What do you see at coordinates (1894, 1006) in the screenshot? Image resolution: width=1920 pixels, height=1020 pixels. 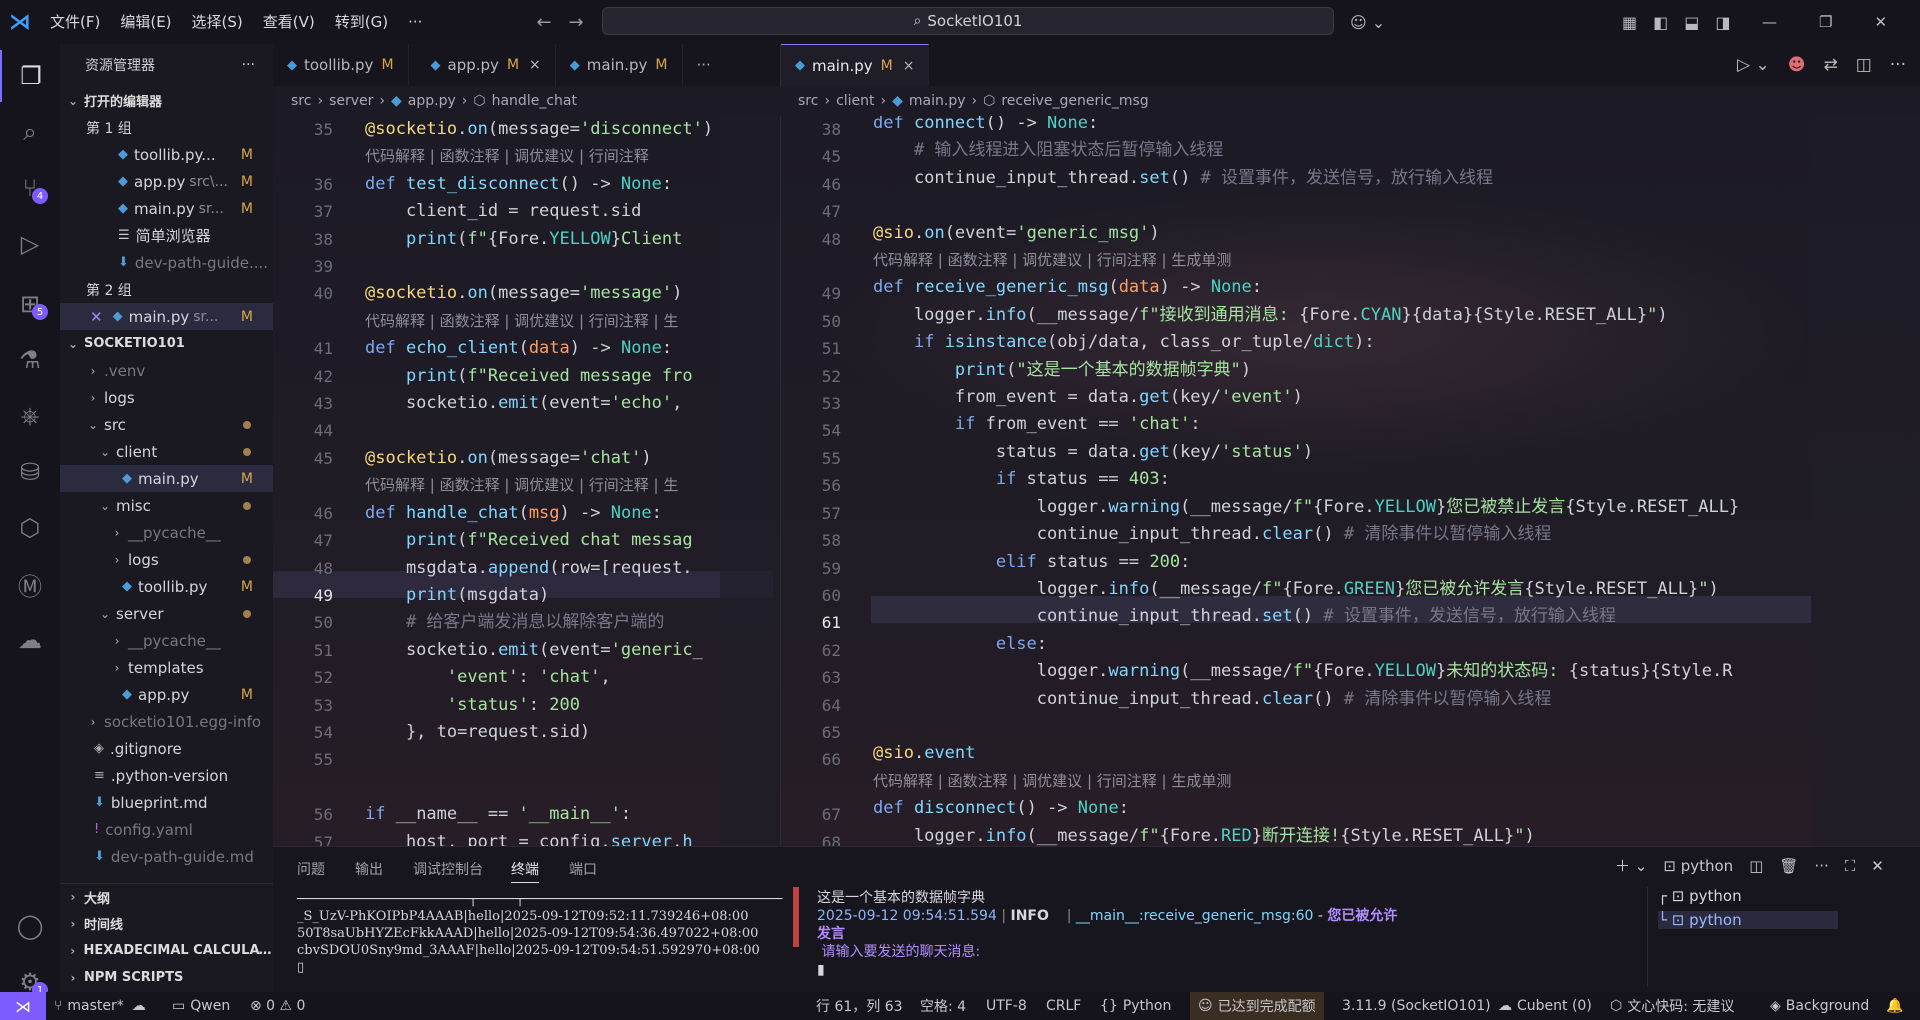 I see `notifications-bell-icon: 🔔` at bounding box center [1894, 1006].